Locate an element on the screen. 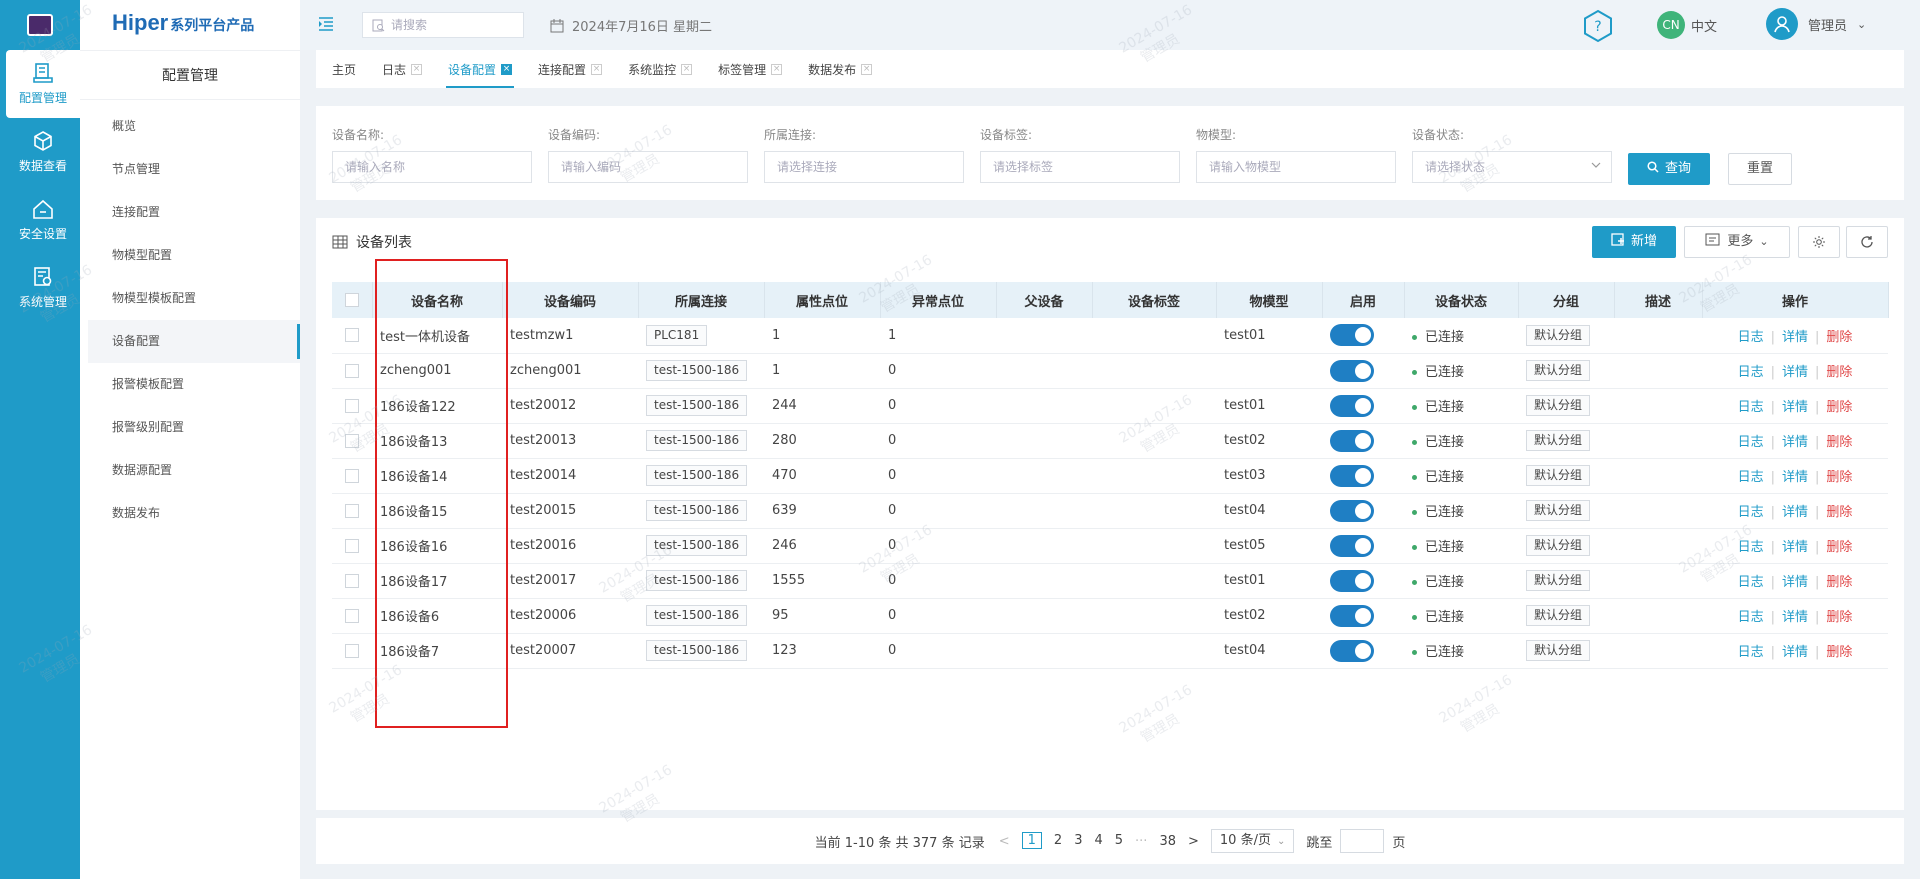 The width and height of the screenshot is (1920, 879). rail-item: 系统管理 is located at coordinates (43, 288).